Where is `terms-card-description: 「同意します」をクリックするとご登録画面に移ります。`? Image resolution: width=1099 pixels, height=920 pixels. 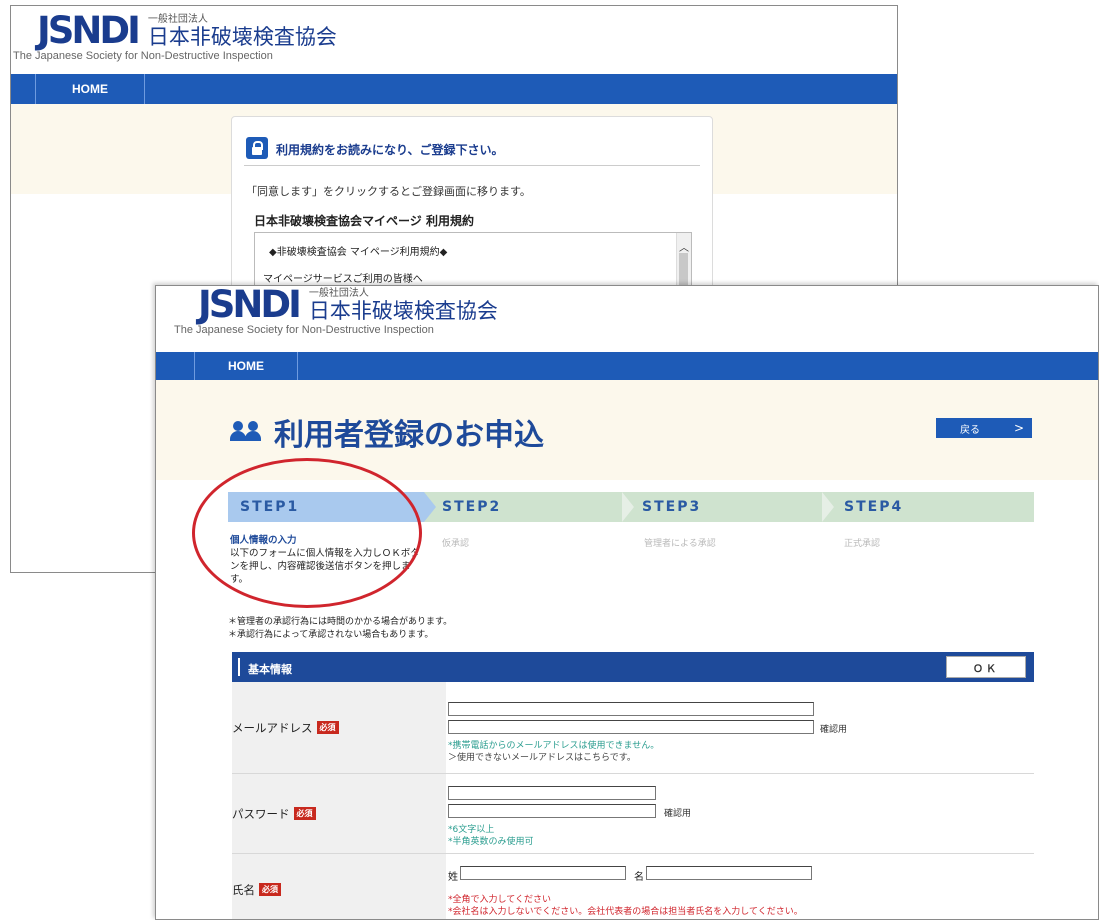 terms-card-description: 「同意します」をクリックするとご登録画面に移ります。 is located at coordinates (388, 191).